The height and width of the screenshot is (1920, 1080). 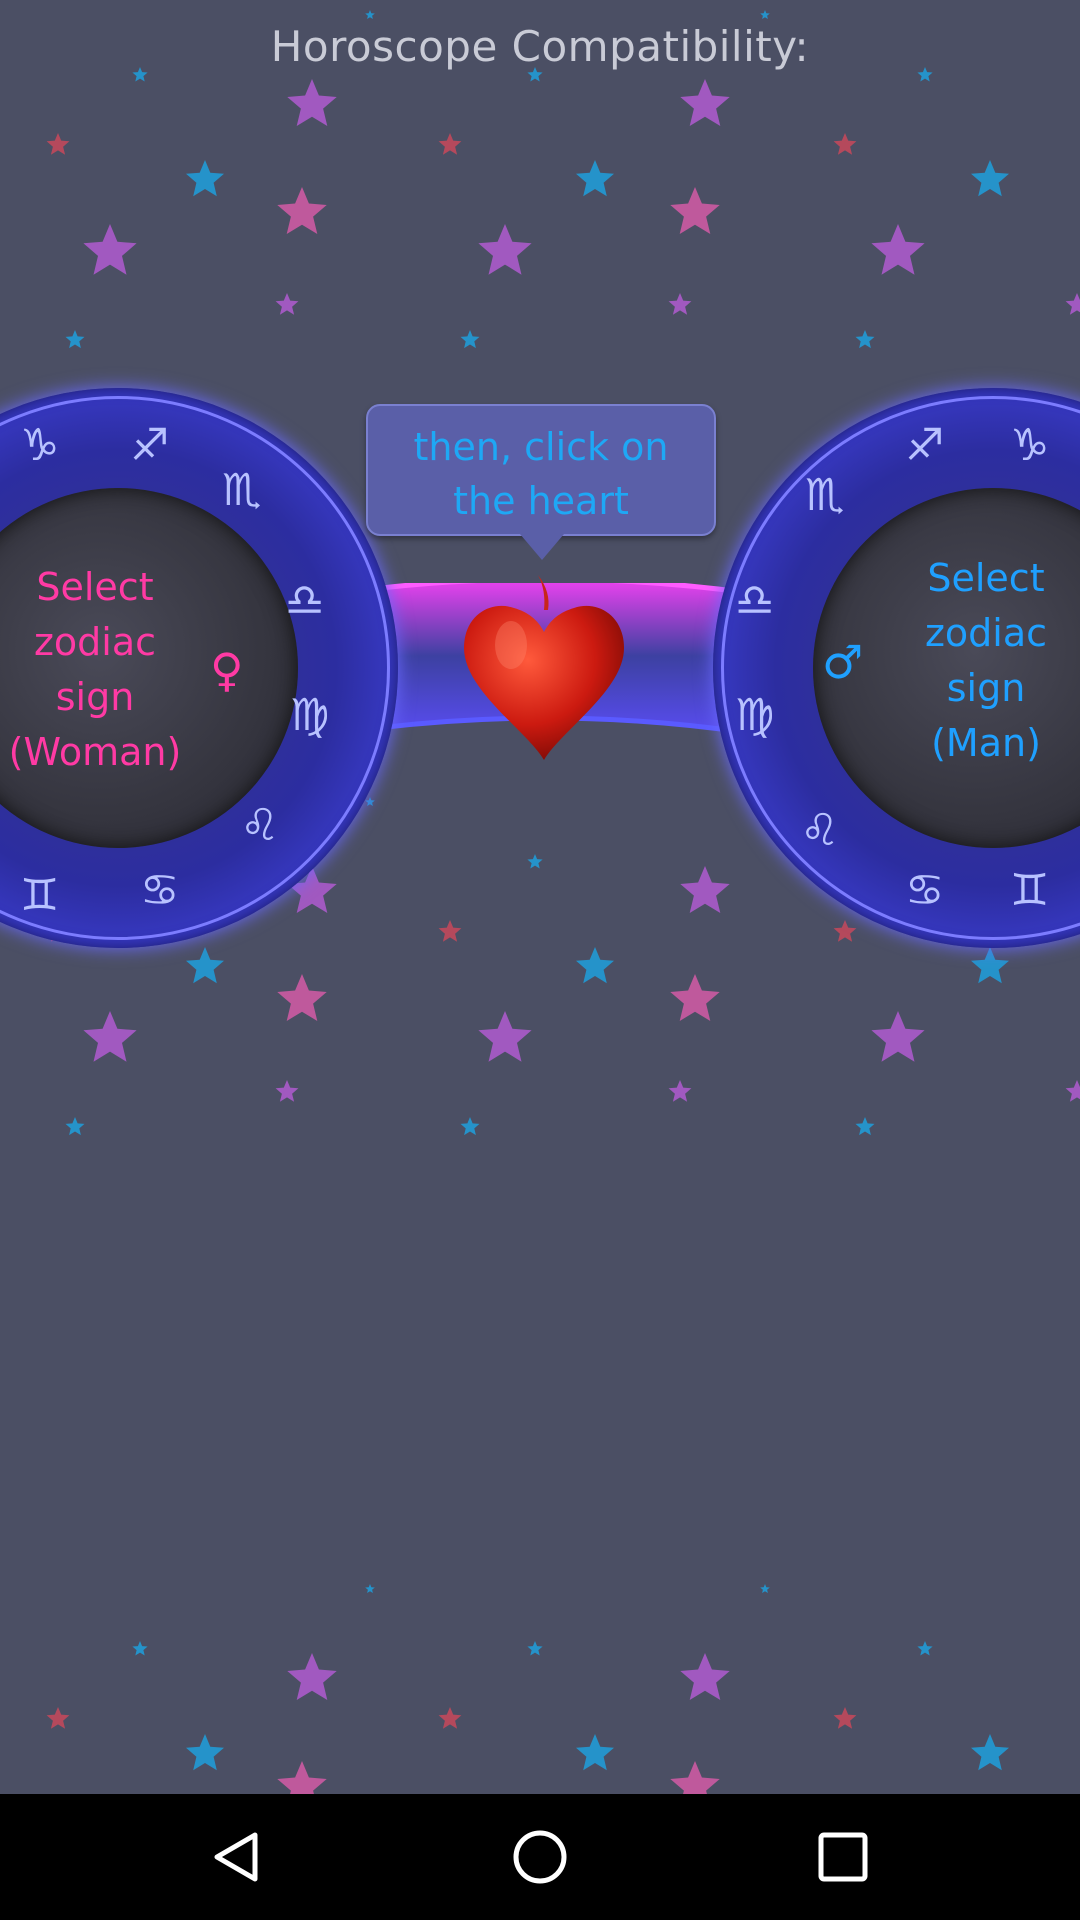 I want to click on system-navigation-bar, so click(x=540, y=1857).